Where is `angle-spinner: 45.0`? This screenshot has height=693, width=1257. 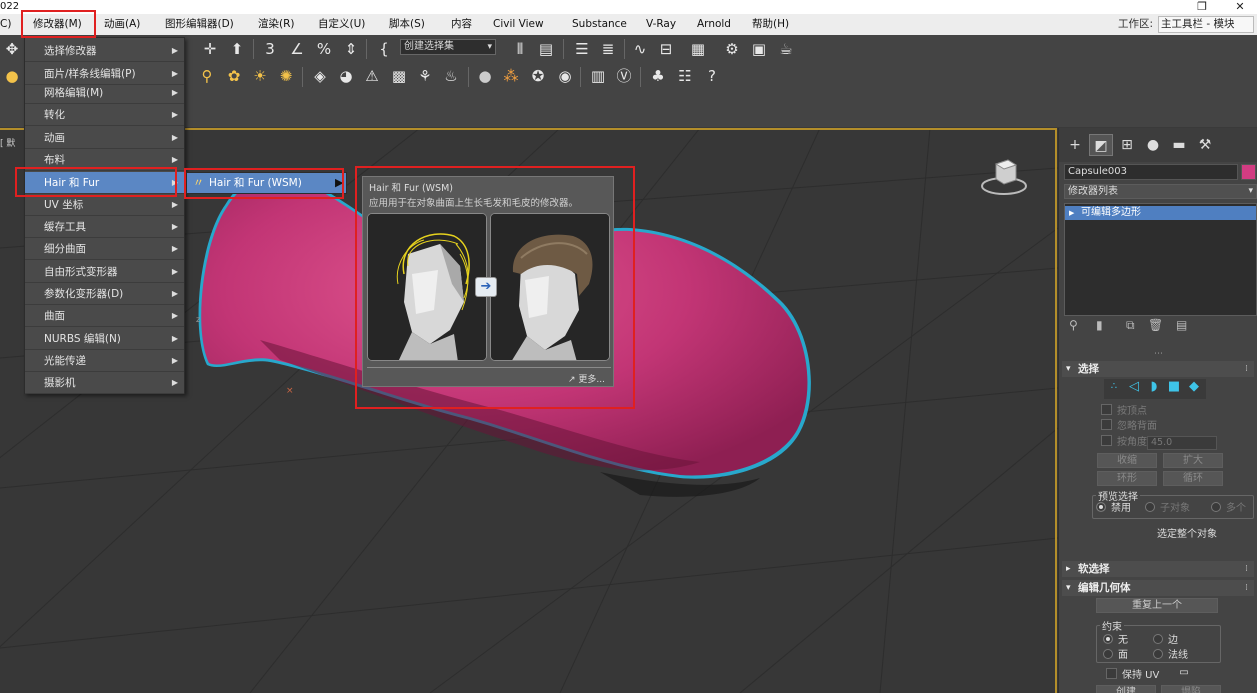
angle-spinner: 45.0 is located at coordinates (1182, 443).